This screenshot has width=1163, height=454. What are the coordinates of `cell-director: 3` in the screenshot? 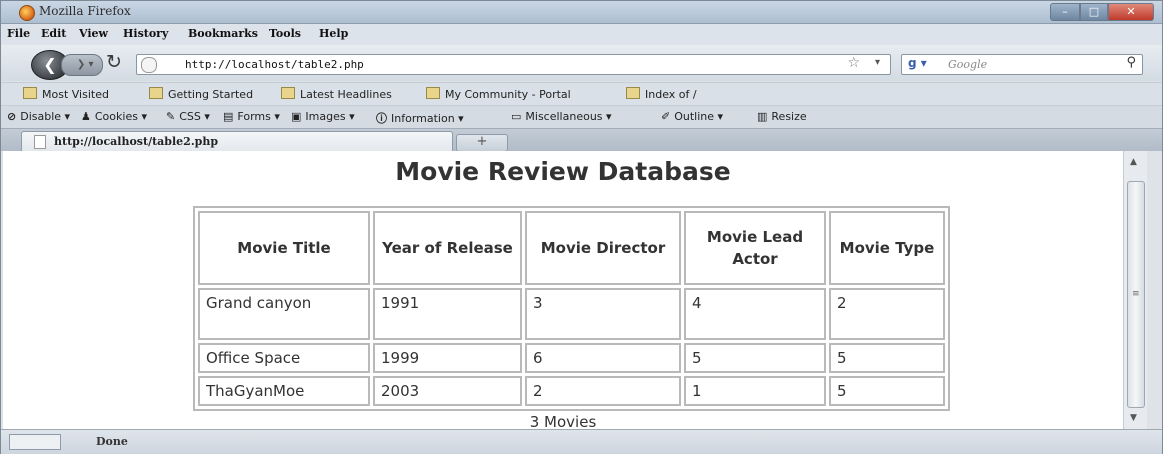 It's located at (603, 314).